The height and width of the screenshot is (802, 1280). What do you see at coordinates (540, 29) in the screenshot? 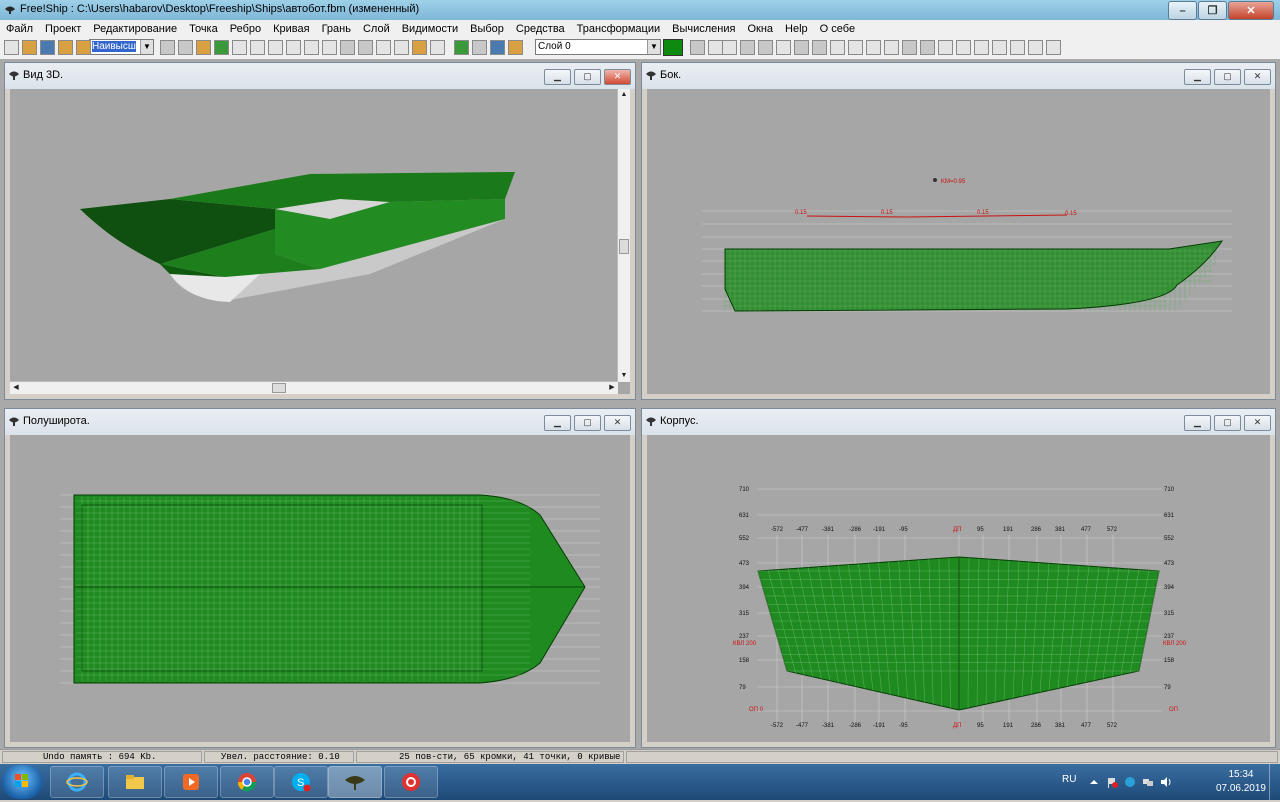
I see `menu-item: Средства` at bounding box center [540, 29].